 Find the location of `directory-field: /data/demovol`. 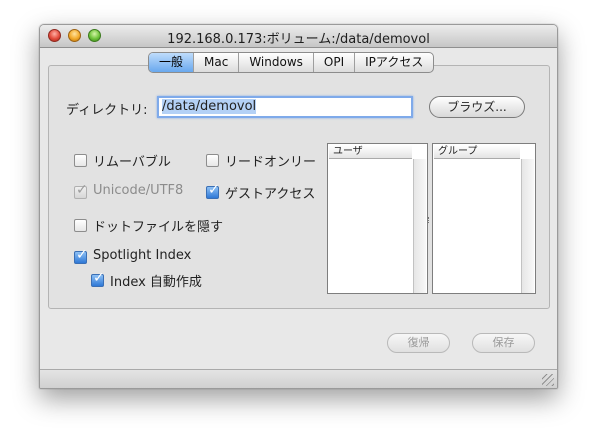

directory-field: /data/demovol is located at coordinates (285, 107).